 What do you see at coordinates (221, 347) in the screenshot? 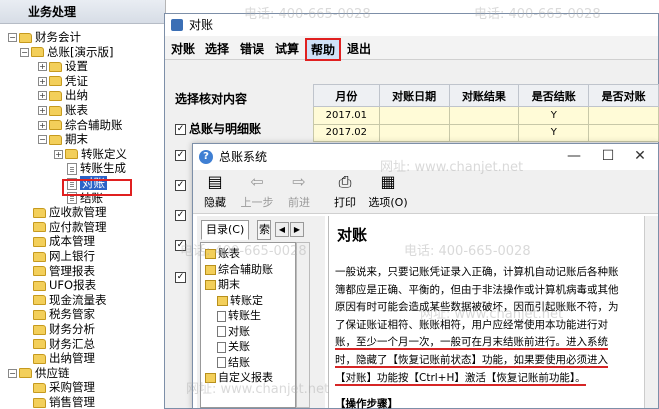
I see `page-icon` at bounding box center [221, 347].